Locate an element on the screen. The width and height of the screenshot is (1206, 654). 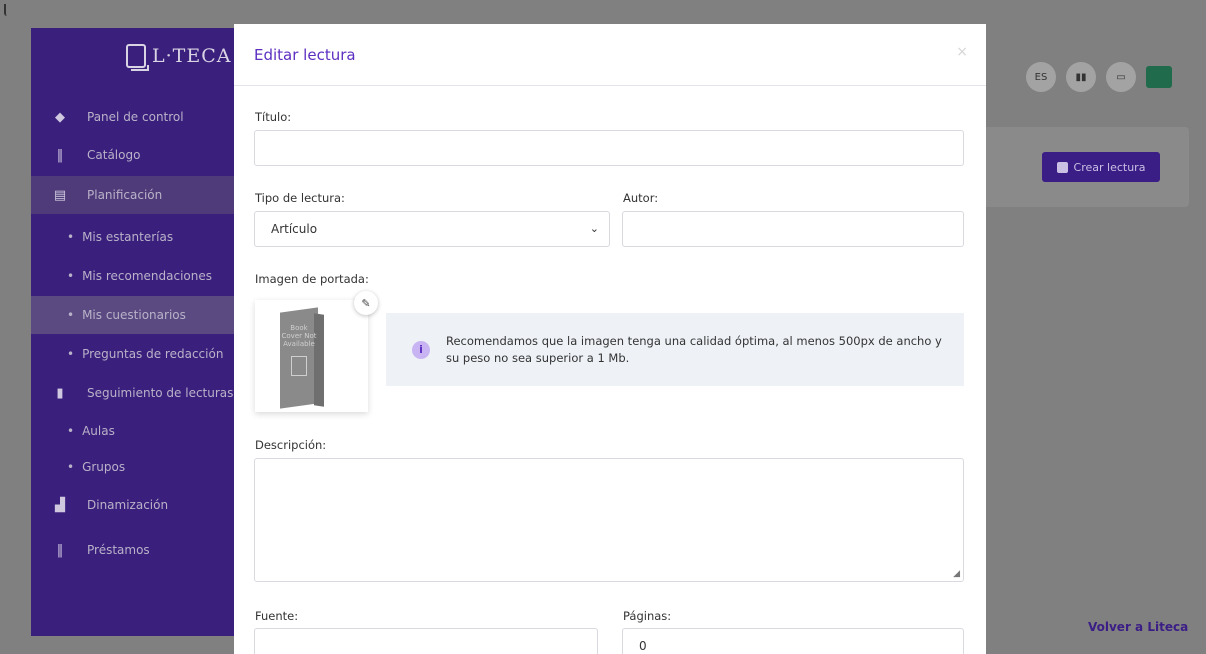
sidebar-item-label: Panel de control is located at coordinates (135, 117).